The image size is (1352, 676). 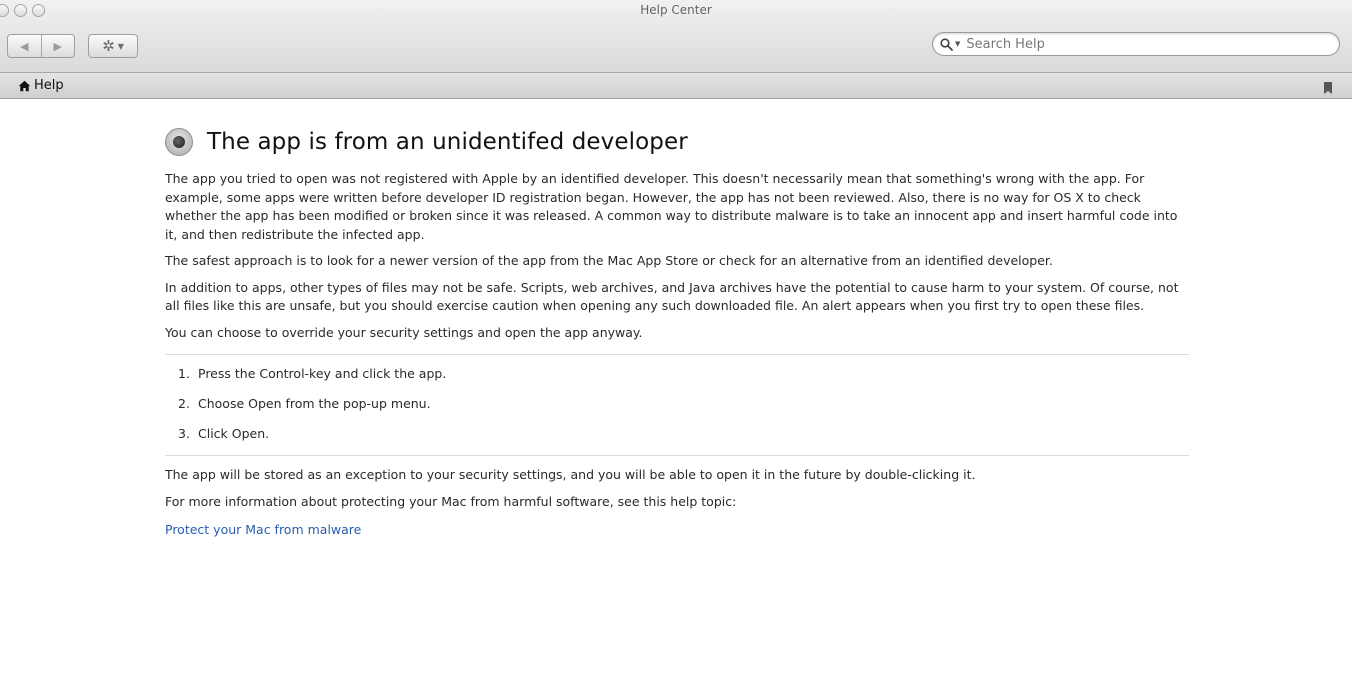 What do you see at coordinates (447, 142) in the screenshot?
I see `article-title: The app is from an unidentifed developer` at bounding box center [447, 142].